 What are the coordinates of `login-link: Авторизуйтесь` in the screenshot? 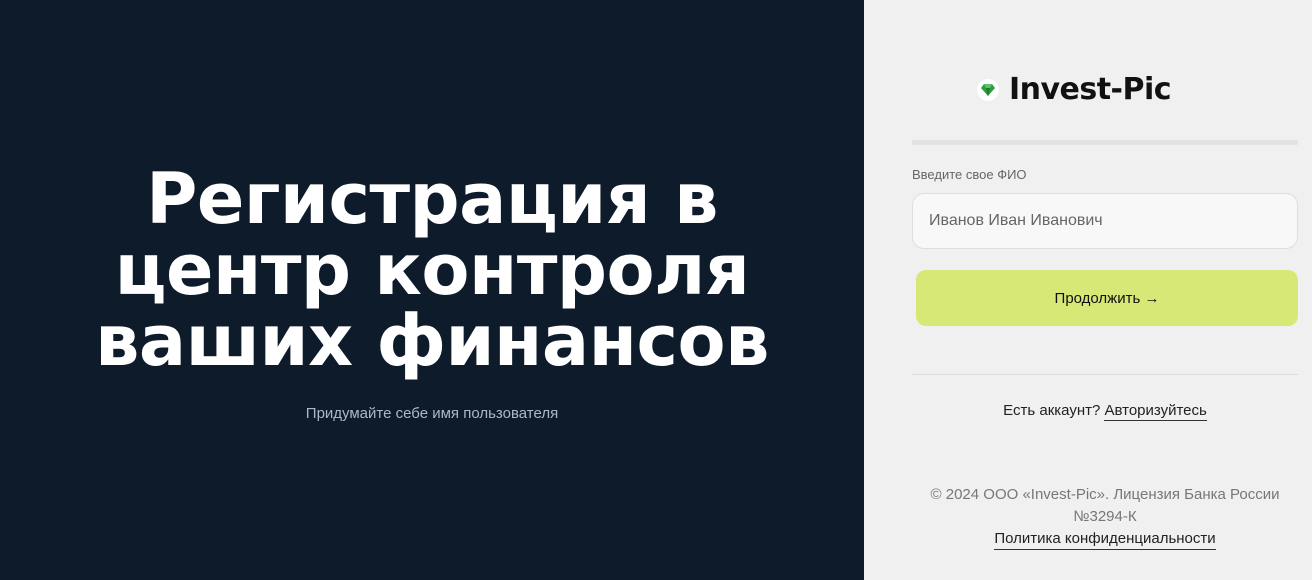 It's located at (1155, 411).